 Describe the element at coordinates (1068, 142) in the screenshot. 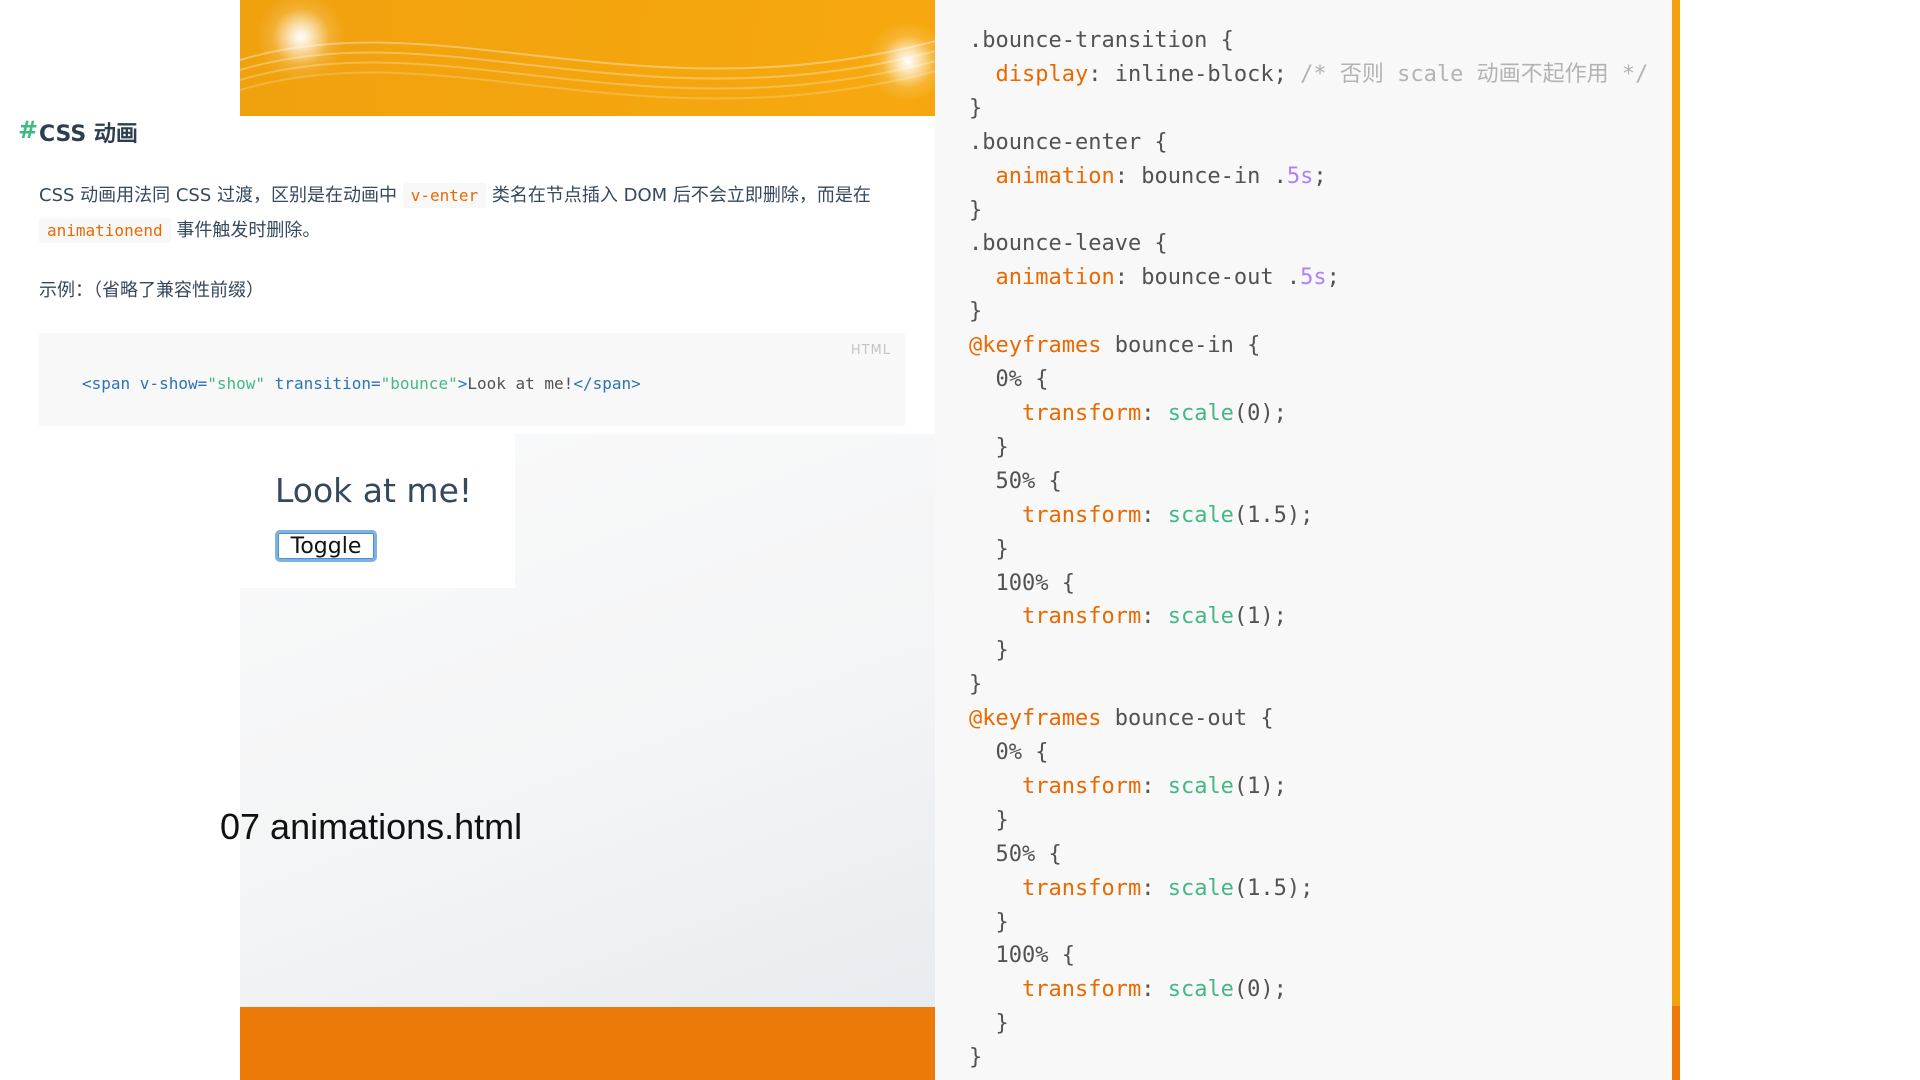

I see `code-line: .bounce-enter {` at that location.